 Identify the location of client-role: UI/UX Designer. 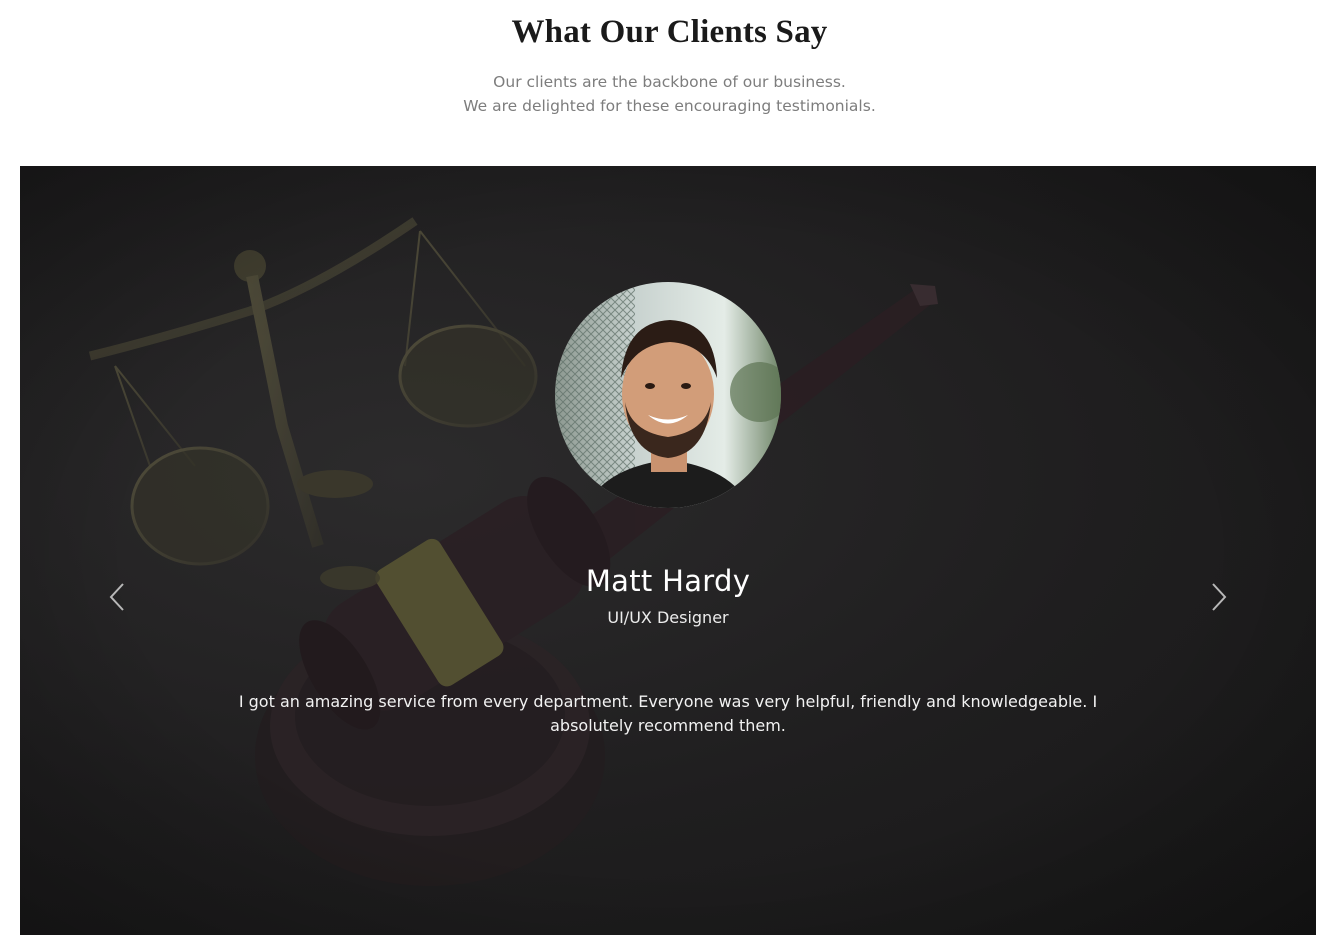
(668, 617).